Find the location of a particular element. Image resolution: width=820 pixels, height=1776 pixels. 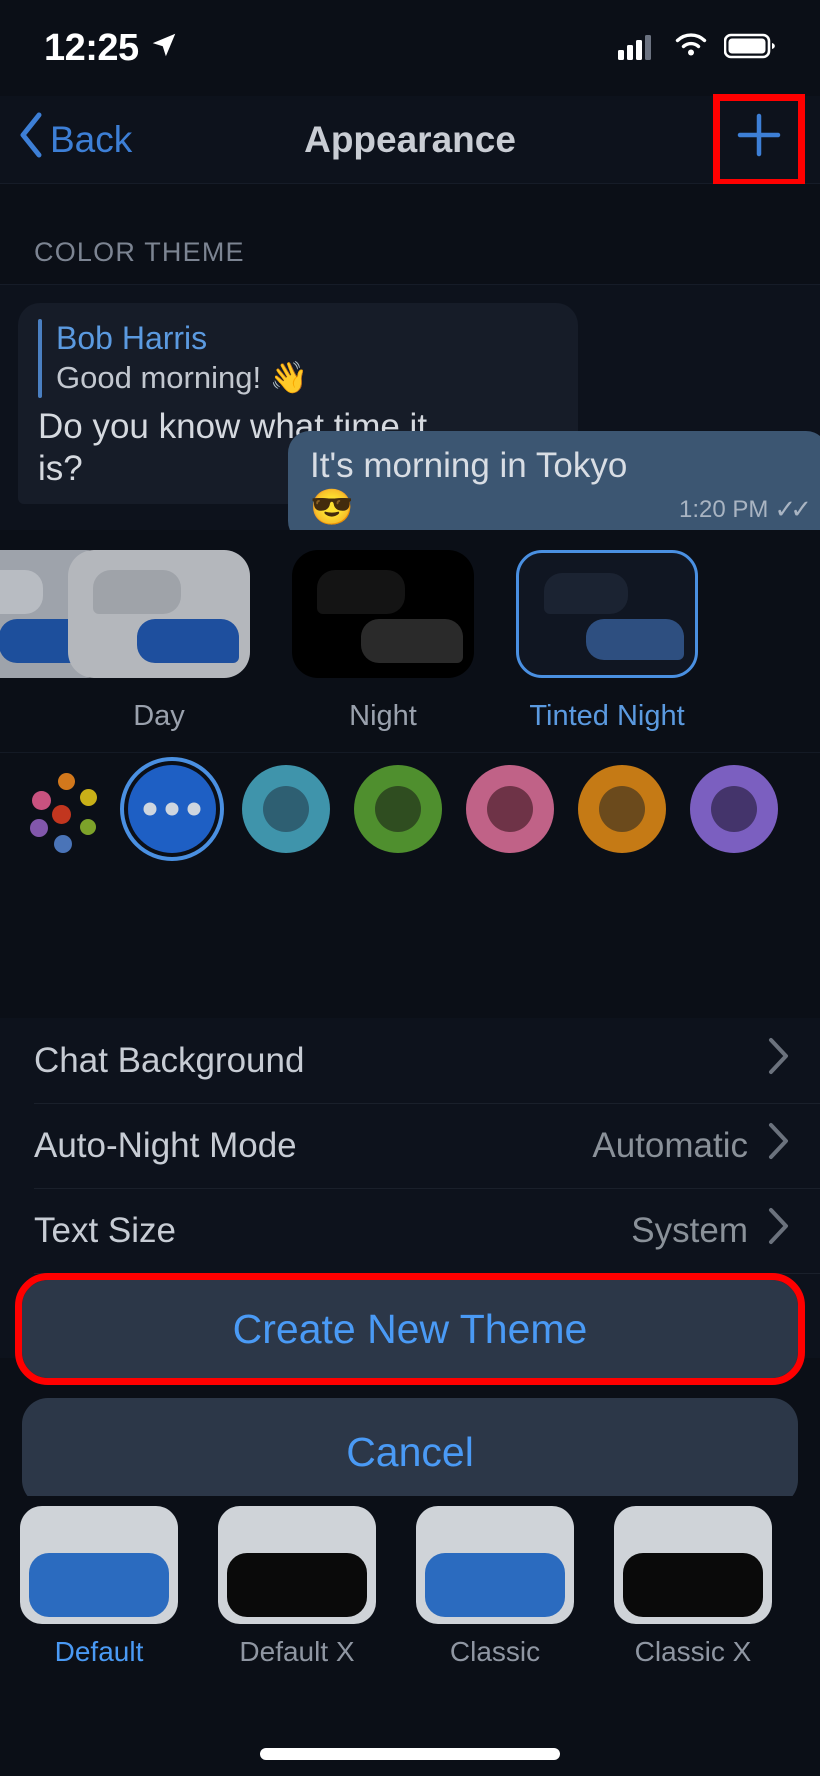

outgoing-message-time: 1:20 PM is located at coordinates (724, 509).